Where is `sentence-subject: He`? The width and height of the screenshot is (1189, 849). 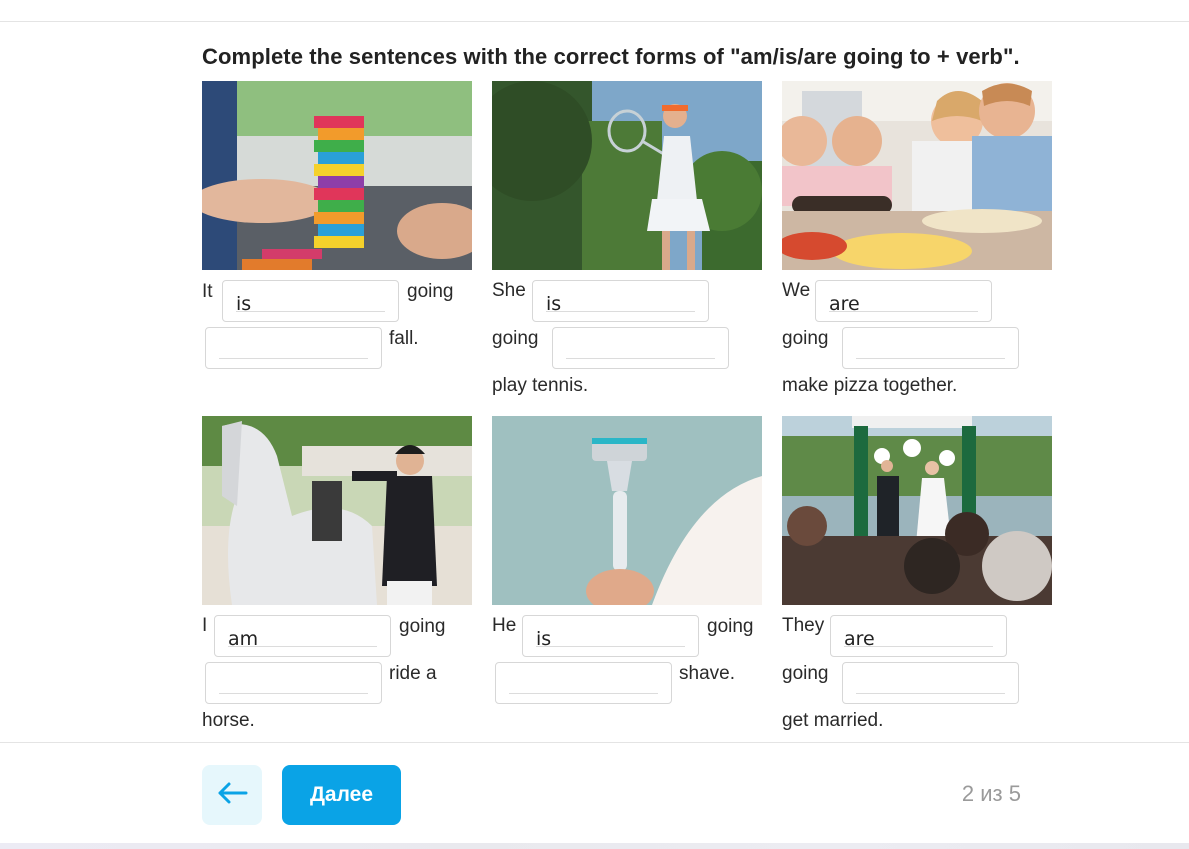
sentence-subject: He is located at coordinates (504, 625).